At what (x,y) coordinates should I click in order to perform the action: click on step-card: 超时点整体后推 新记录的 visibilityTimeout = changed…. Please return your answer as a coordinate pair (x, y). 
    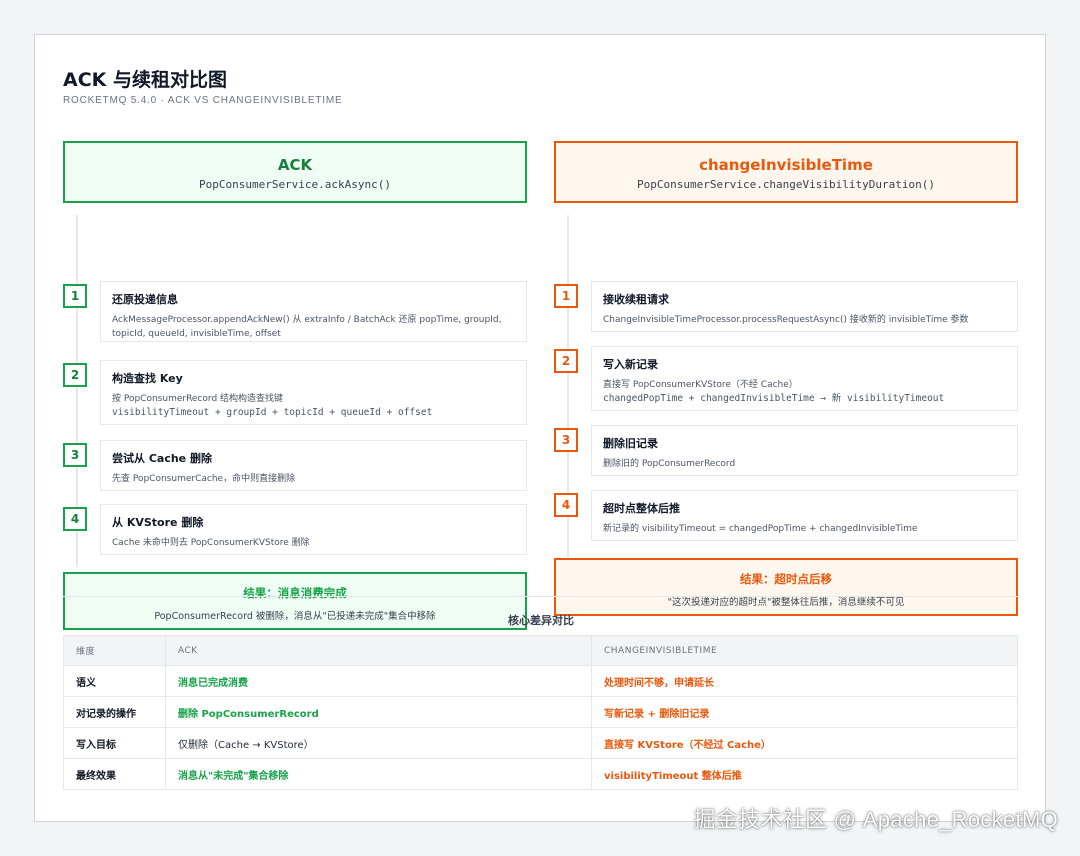
    Looking at the image, I should click on (804, 515).